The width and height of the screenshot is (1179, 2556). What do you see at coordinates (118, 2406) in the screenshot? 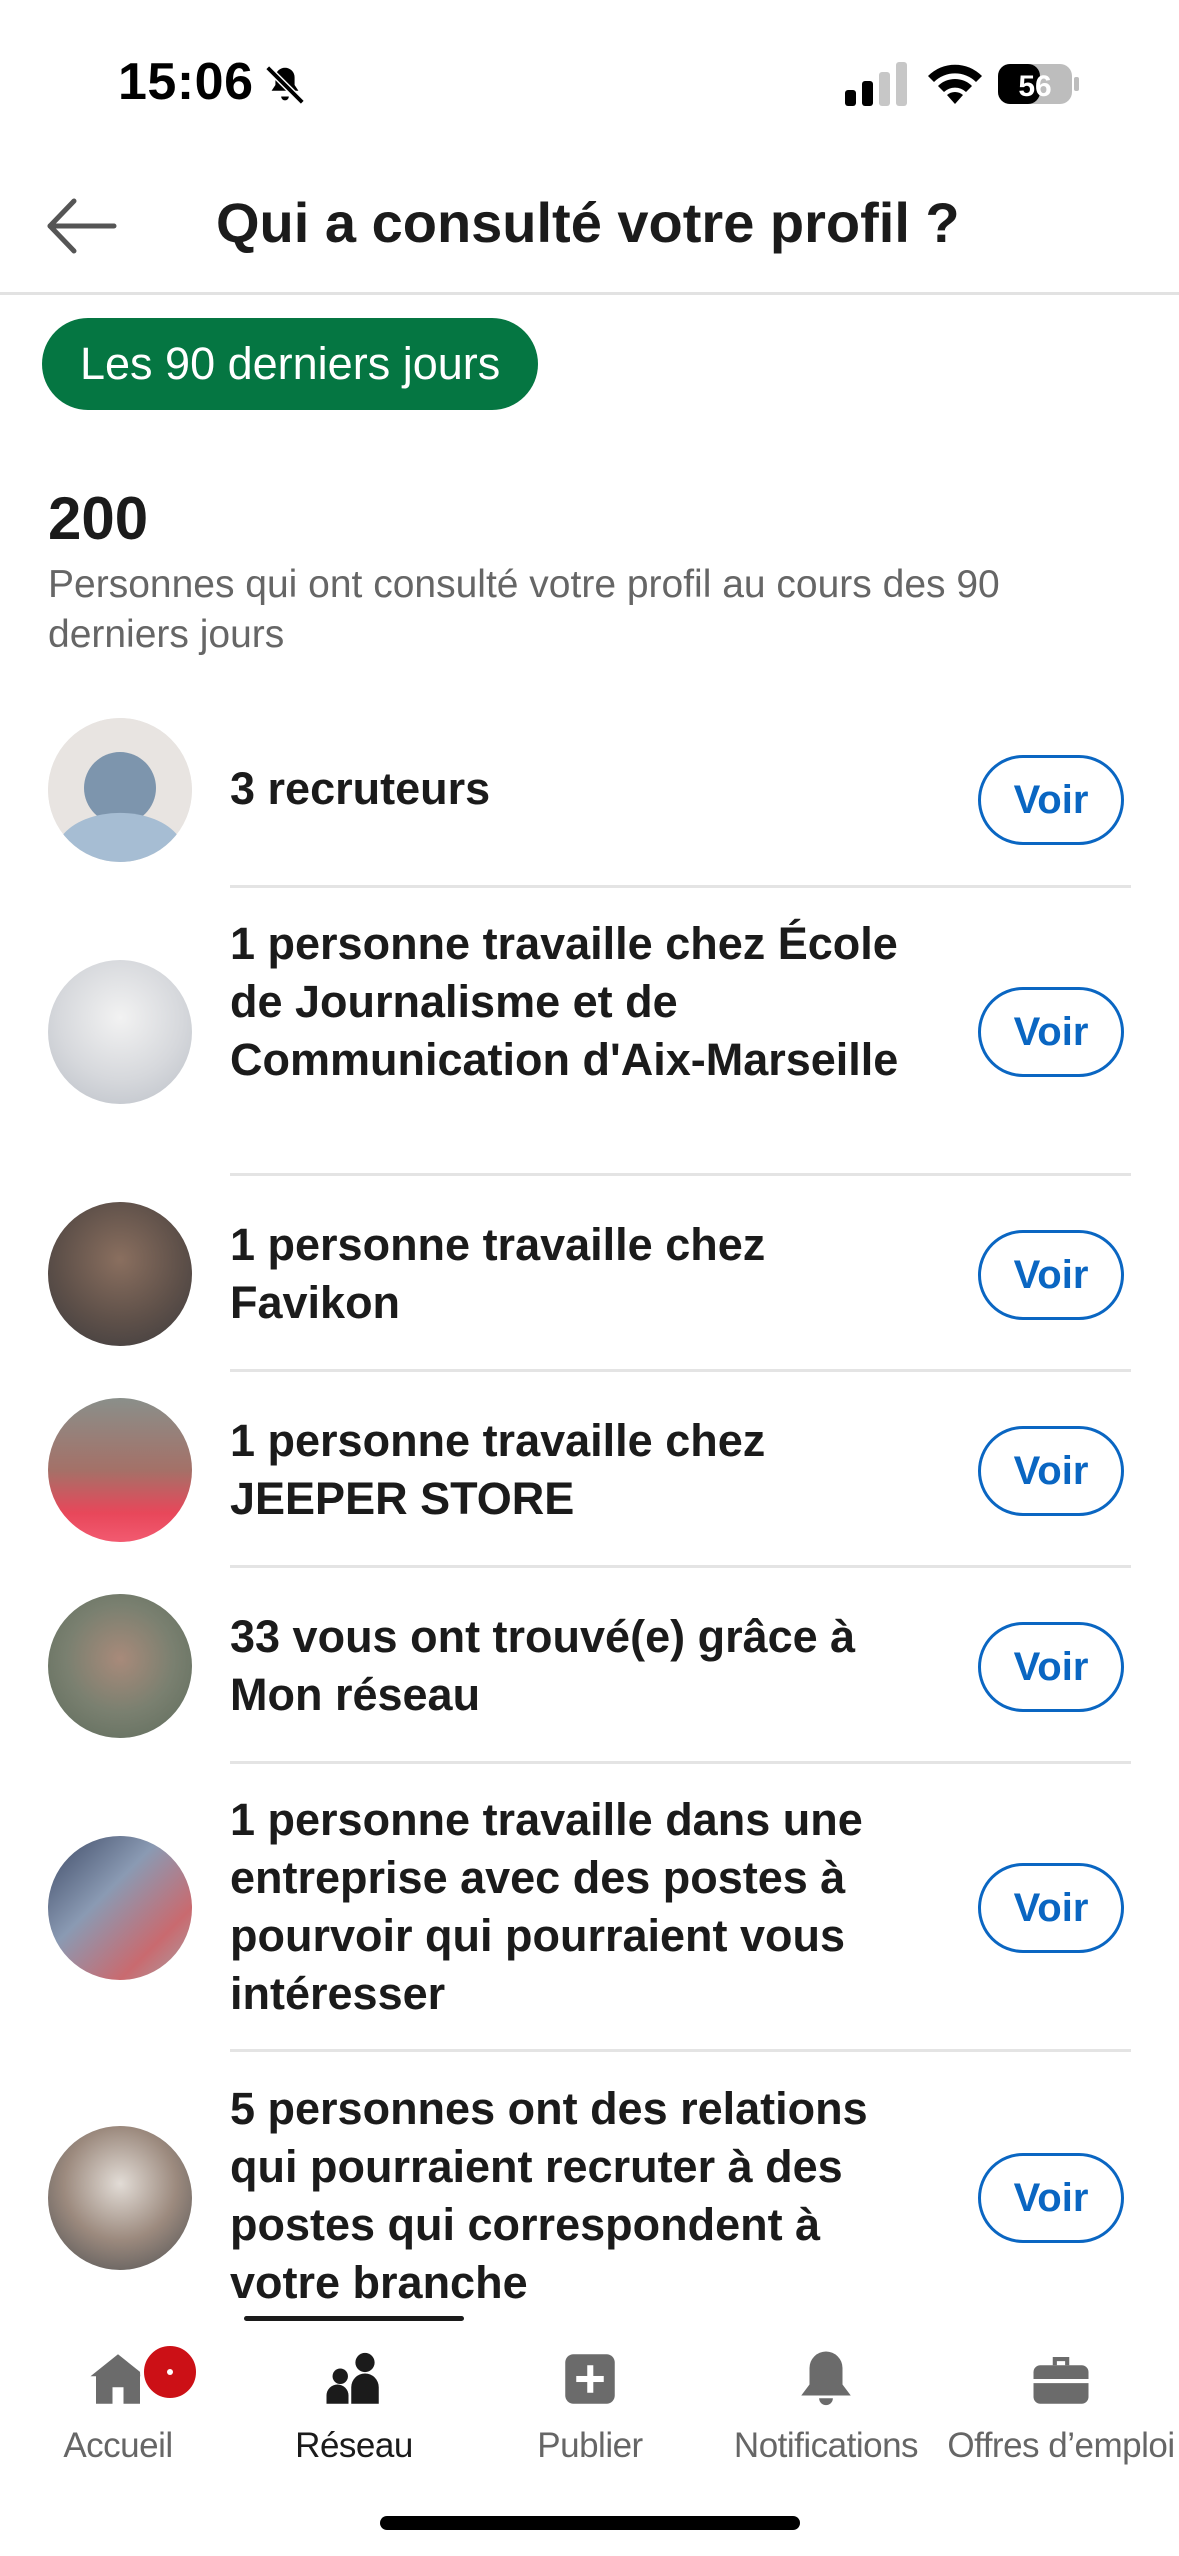
I see `nav-item-accueil: Accueil` at bounding box center [118, 2406].